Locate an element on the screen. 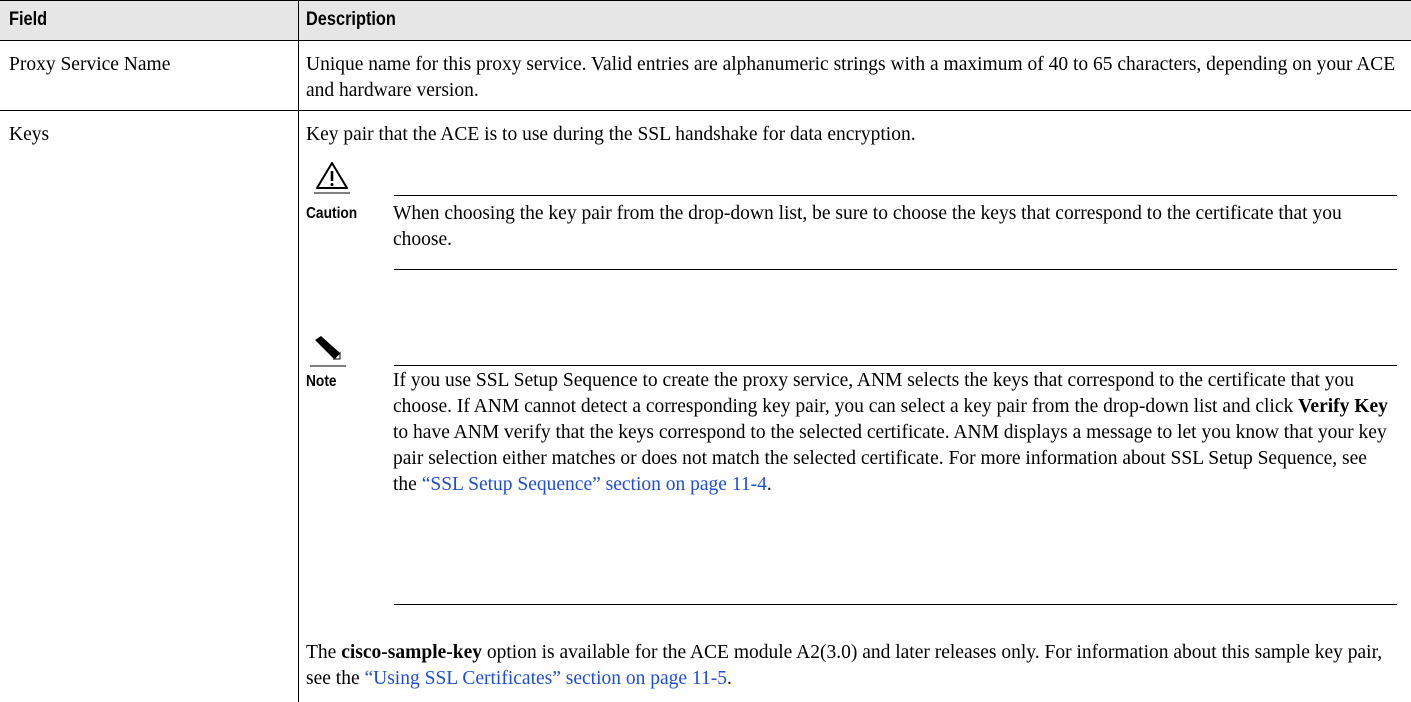 The height and width of the screenshot is (702, 1411). caution-top-rule is located at coordinates (895, 195).